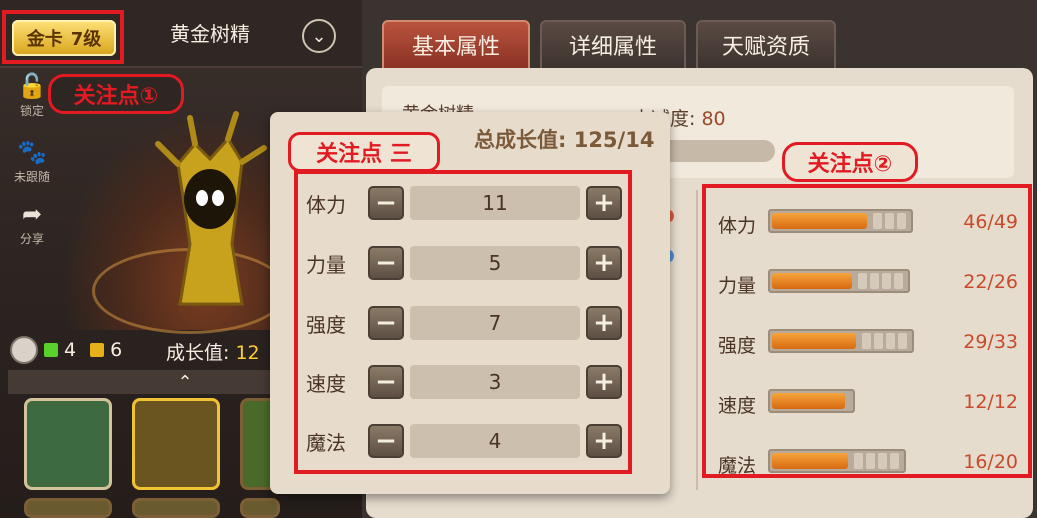 The height and width of the screenshot is (518, 1037). Describe the element at coordinates (326, 204) in the screenshot. I see `allocation-label: 体力` at that location.